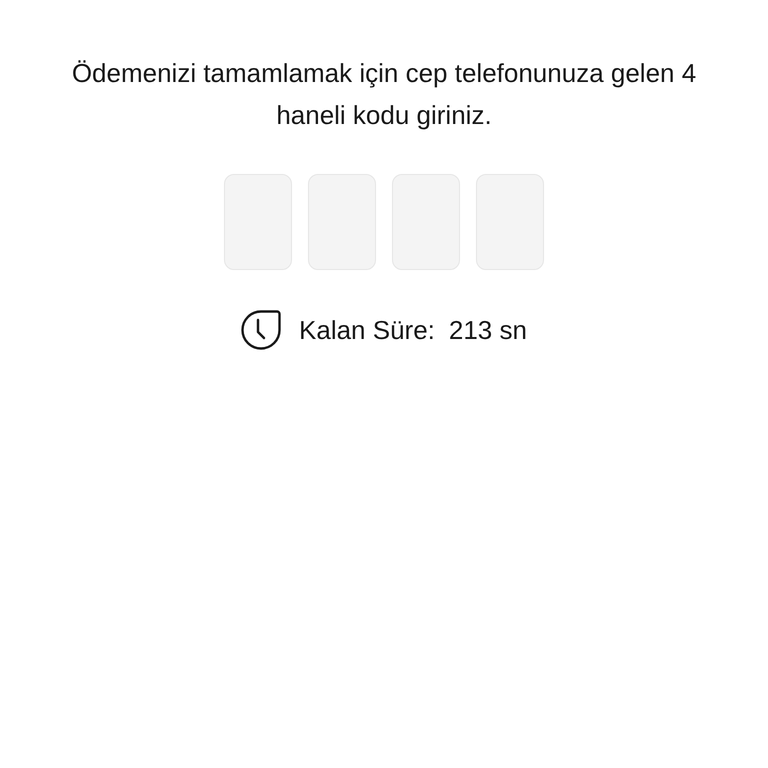 This screenshot has height=768, width=768. Describe the element at coordinates (384, 94) in the screenshot. I see `instruction-text: Ödemenizi tamamlamak için cep telefonunuza gelen 4 haneli kodu giriniz.` at that location.